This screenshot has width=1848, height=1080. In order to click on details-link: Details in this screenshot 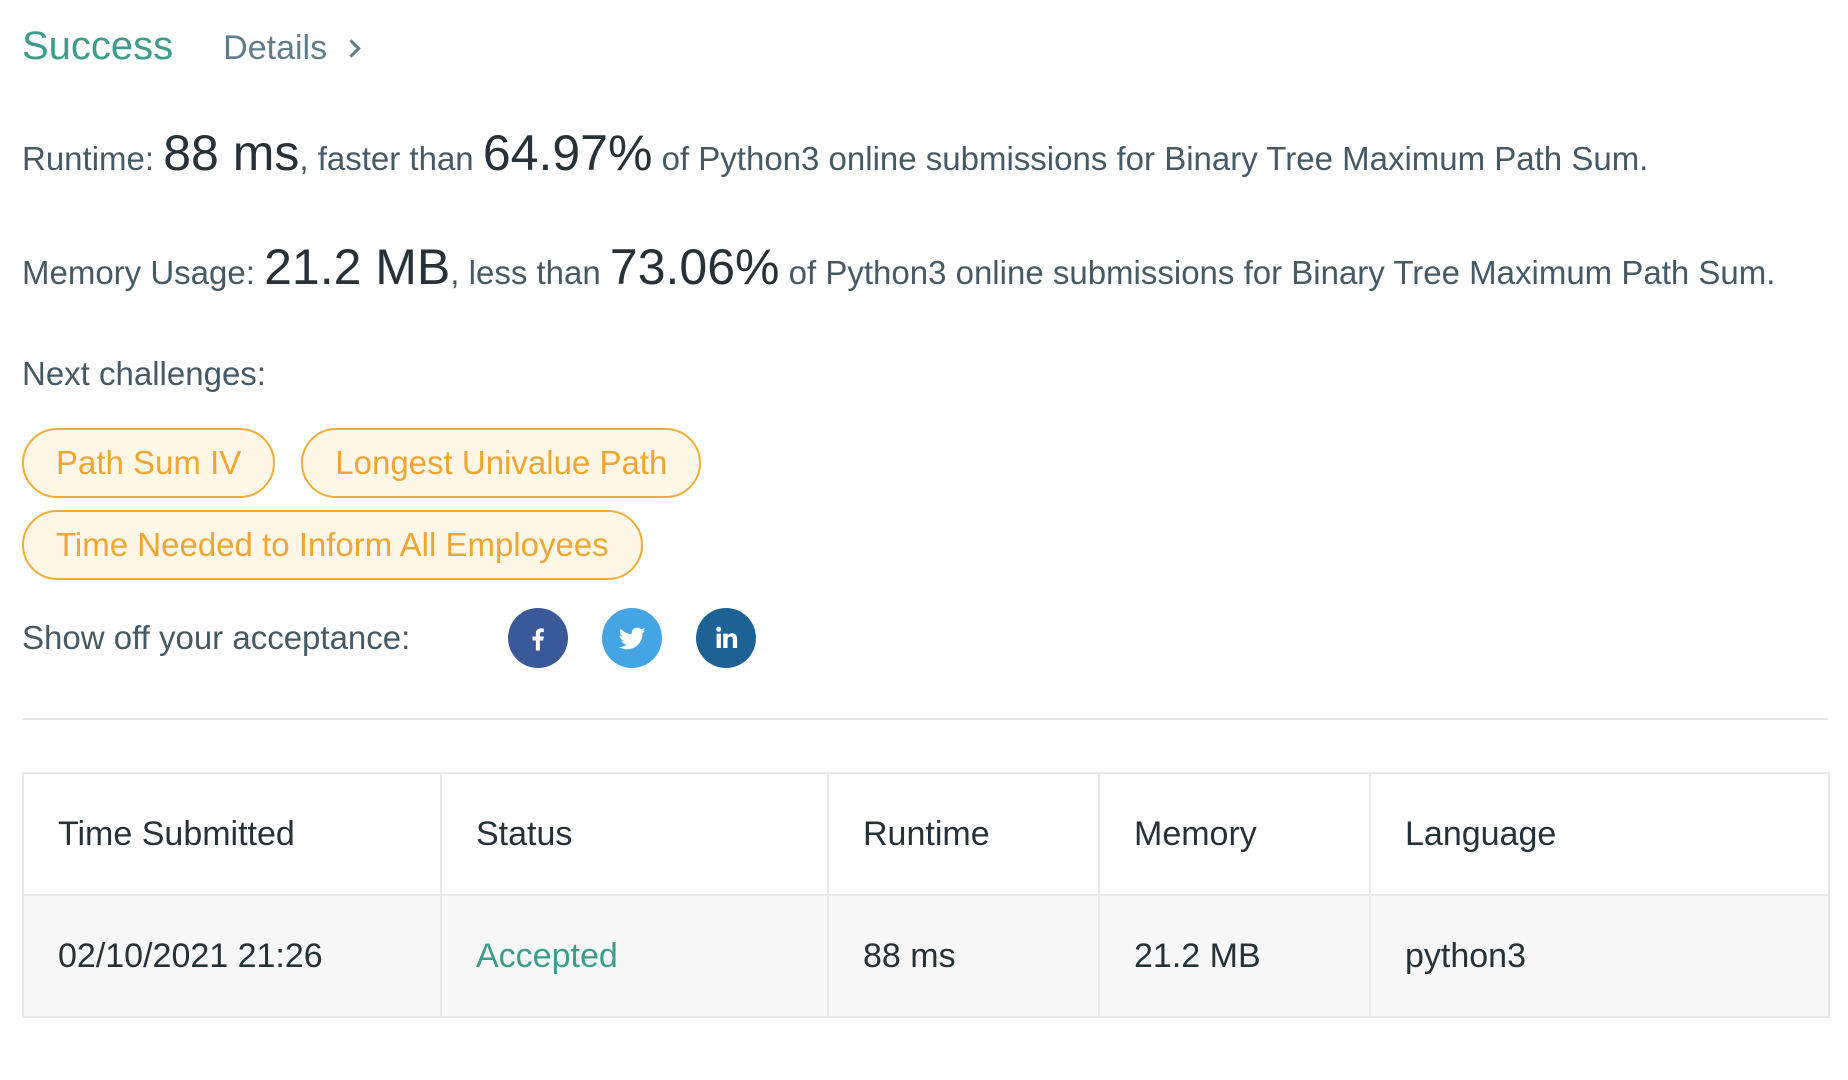, I will do `click(292, 48)`.